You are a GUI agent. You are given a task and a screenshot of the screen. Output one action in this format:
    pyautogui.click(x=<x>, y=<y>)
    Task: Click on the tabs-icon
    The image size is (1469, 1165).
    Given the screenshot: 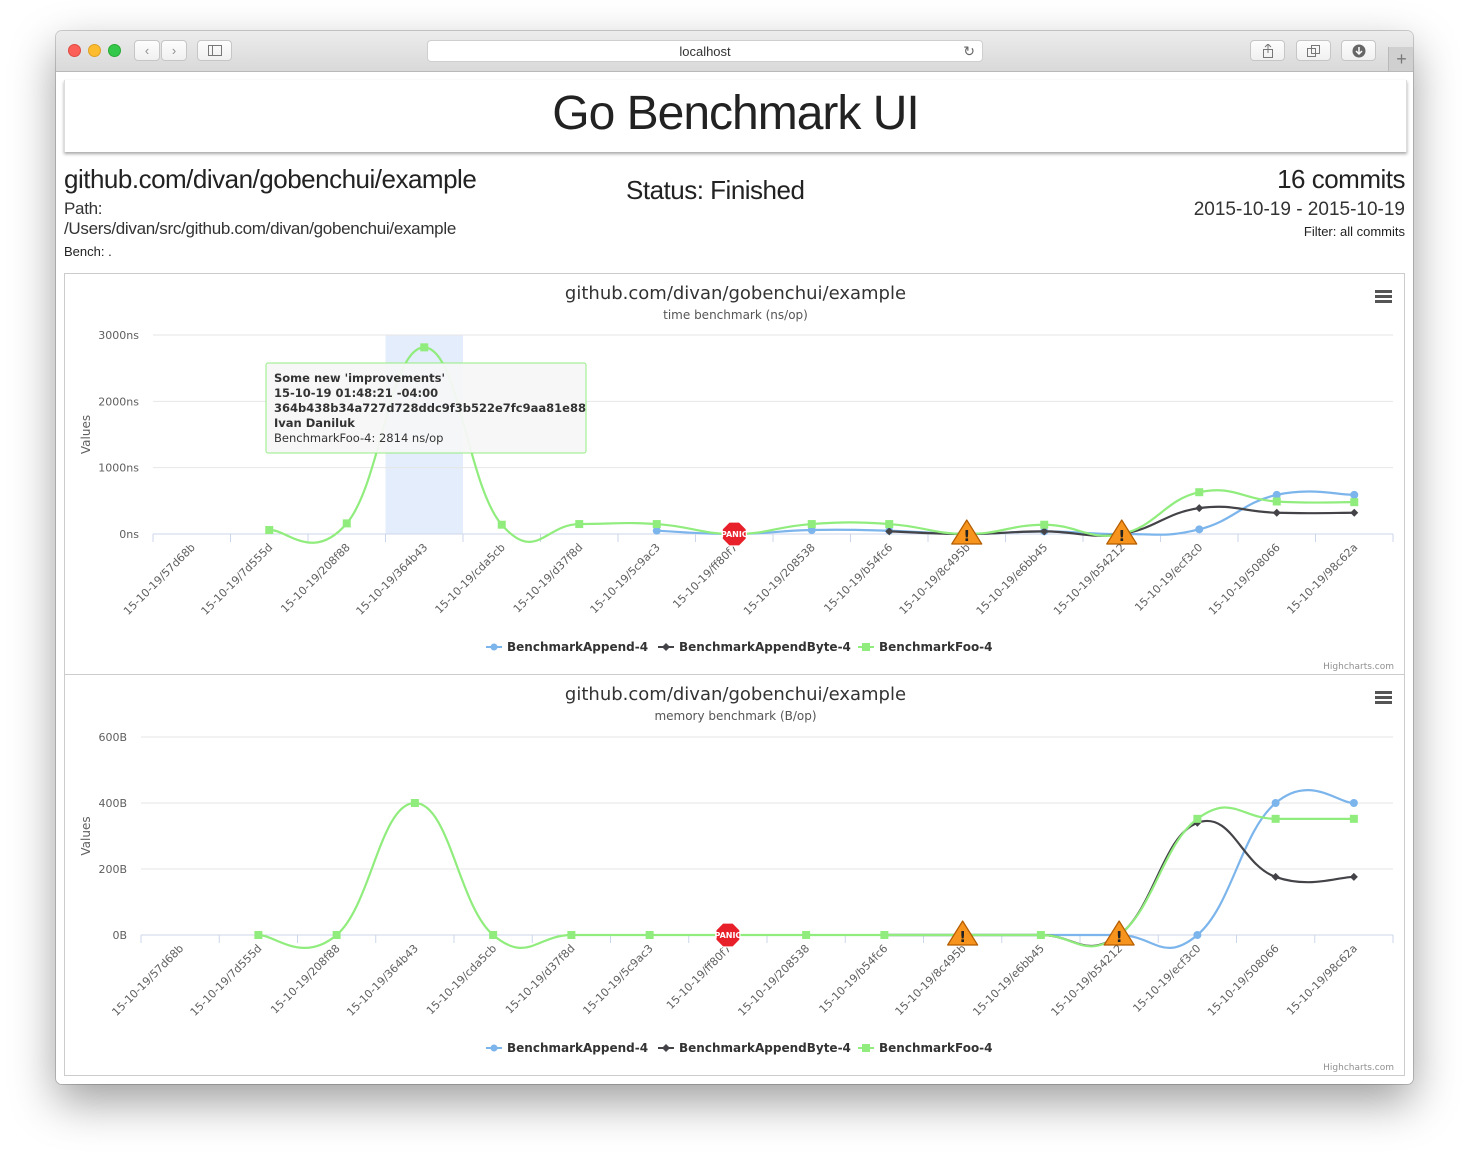 What is the action you would take?
    pyautogui.click(x=1313, y=50)
    